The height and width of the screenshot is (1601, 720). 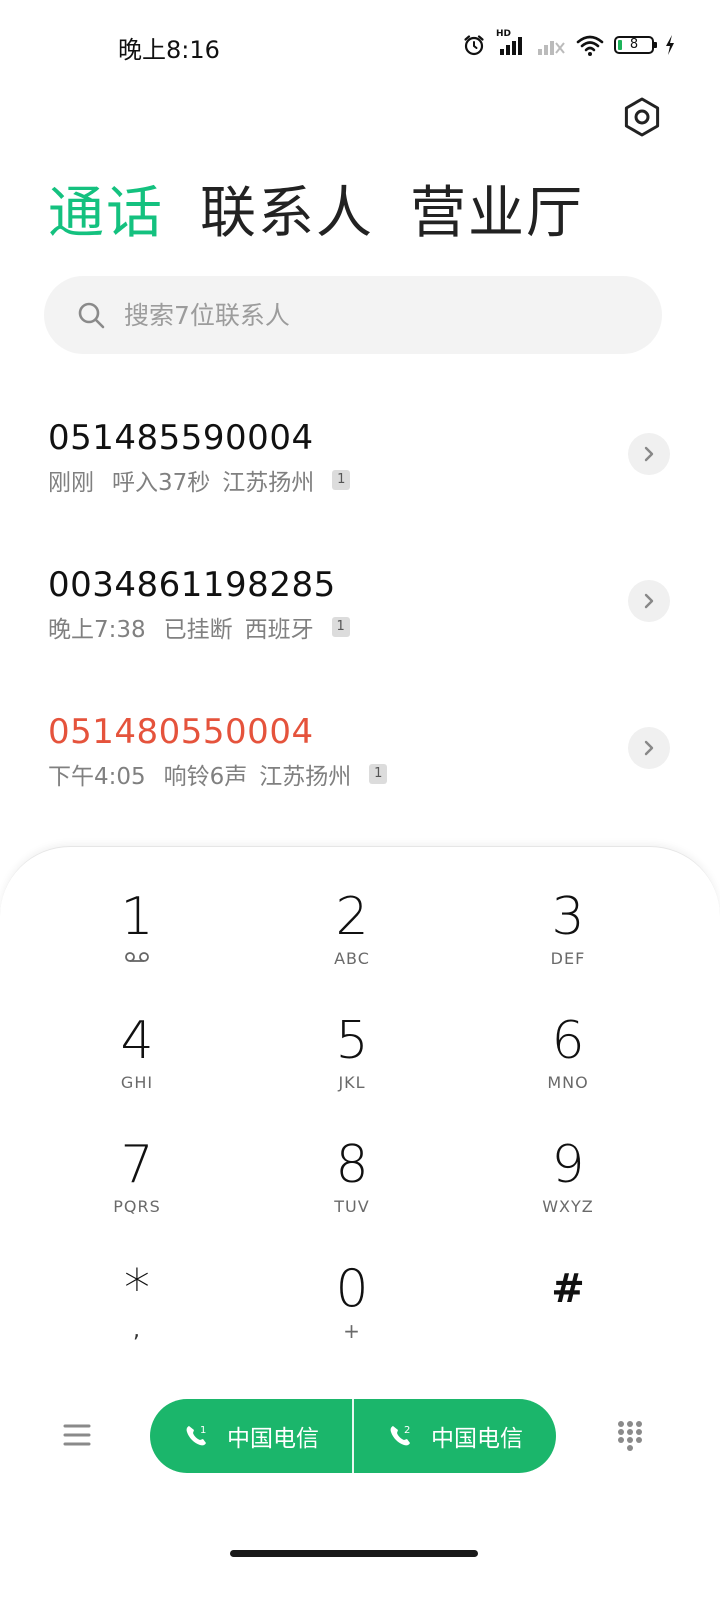 I want to click on call-status: 响铃6声, so click(x=205, y=777).